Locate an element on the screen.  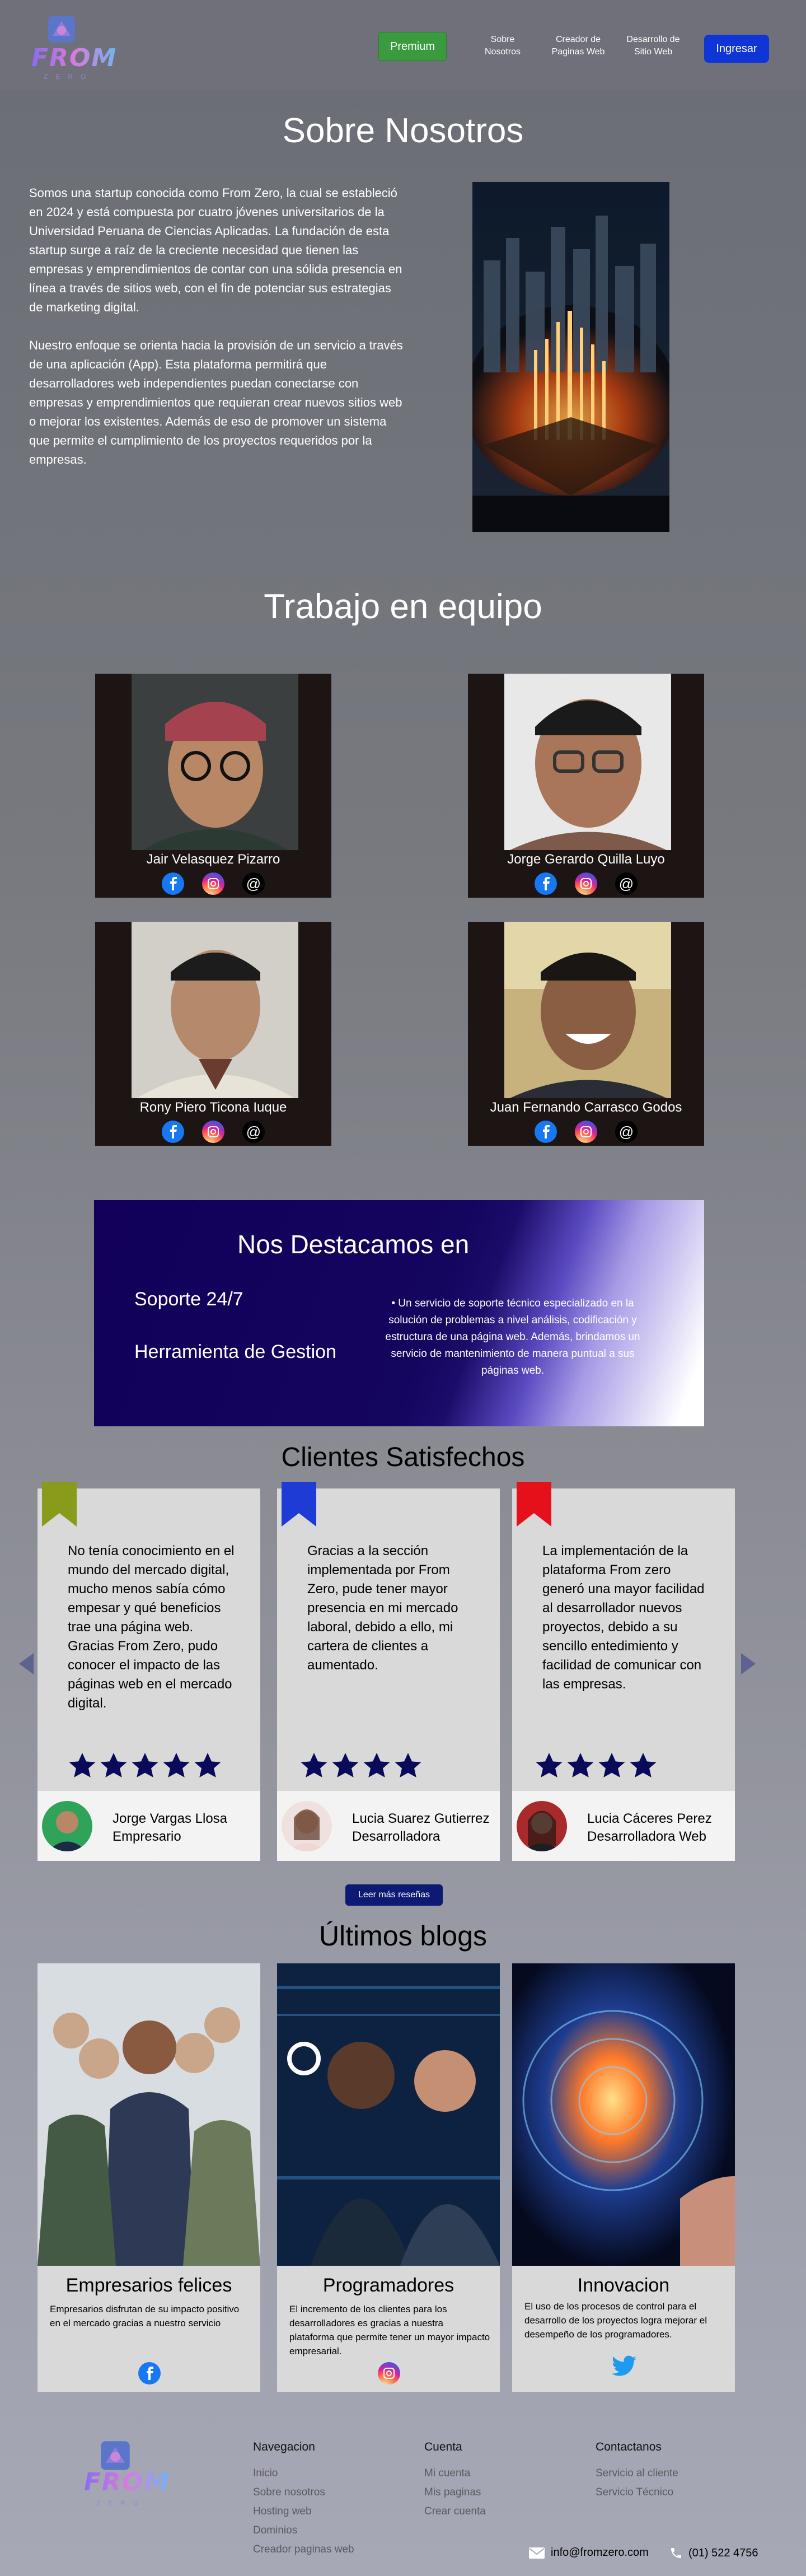
footer-link: Servicio al cliente is located at coordinates (637, 2474).